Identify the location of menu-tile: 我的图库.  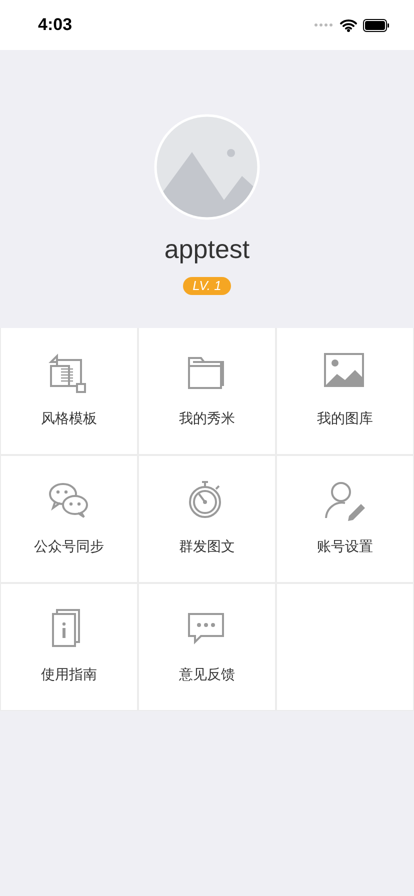
(345, 391).